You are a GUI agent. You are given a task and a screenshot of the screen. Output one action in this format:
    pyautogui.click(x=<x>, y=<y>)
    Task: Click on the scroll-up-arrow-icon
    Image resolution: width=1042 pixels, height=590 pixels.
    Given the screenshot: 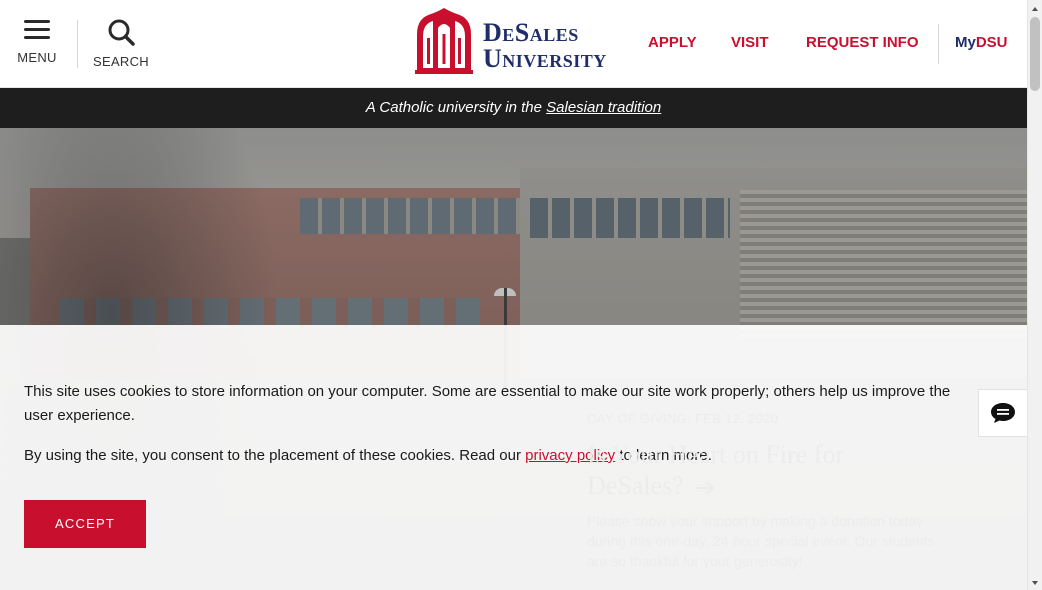 What is the action you would take?
    pyautogui.click(x=1035, y=9)
    